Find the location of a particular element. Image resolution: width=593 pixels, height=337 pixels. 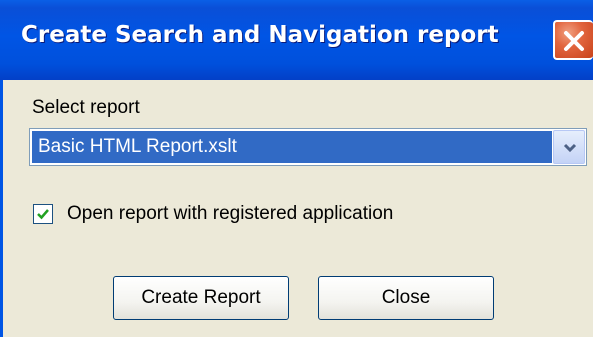

select-report-label: Select report is located at coordinates (86, 107).